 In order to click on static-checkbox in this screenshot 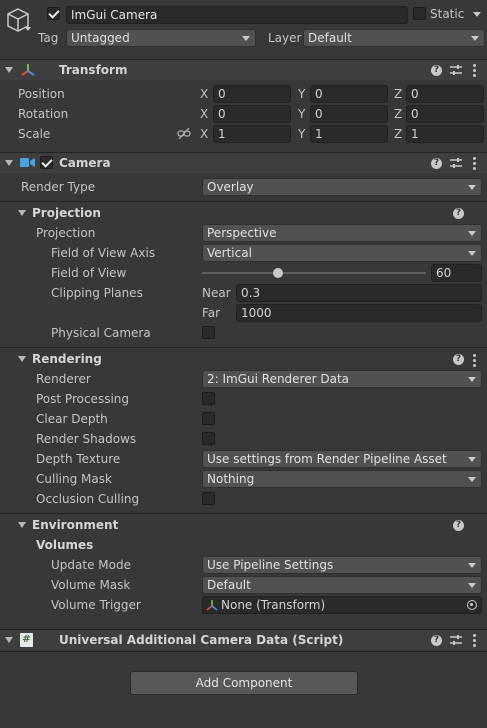, I will do `click(419, 13)`.